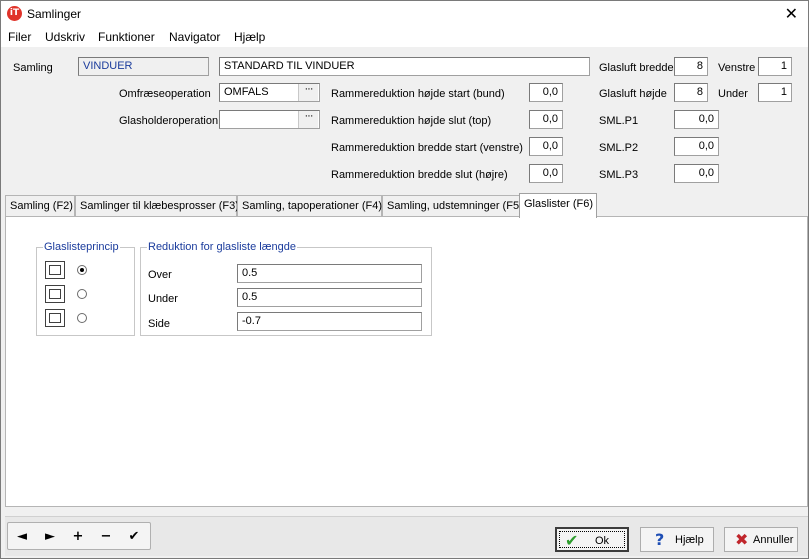 The image size is (809, 559). I want to click on principle-1-radio, so click(82, 270).